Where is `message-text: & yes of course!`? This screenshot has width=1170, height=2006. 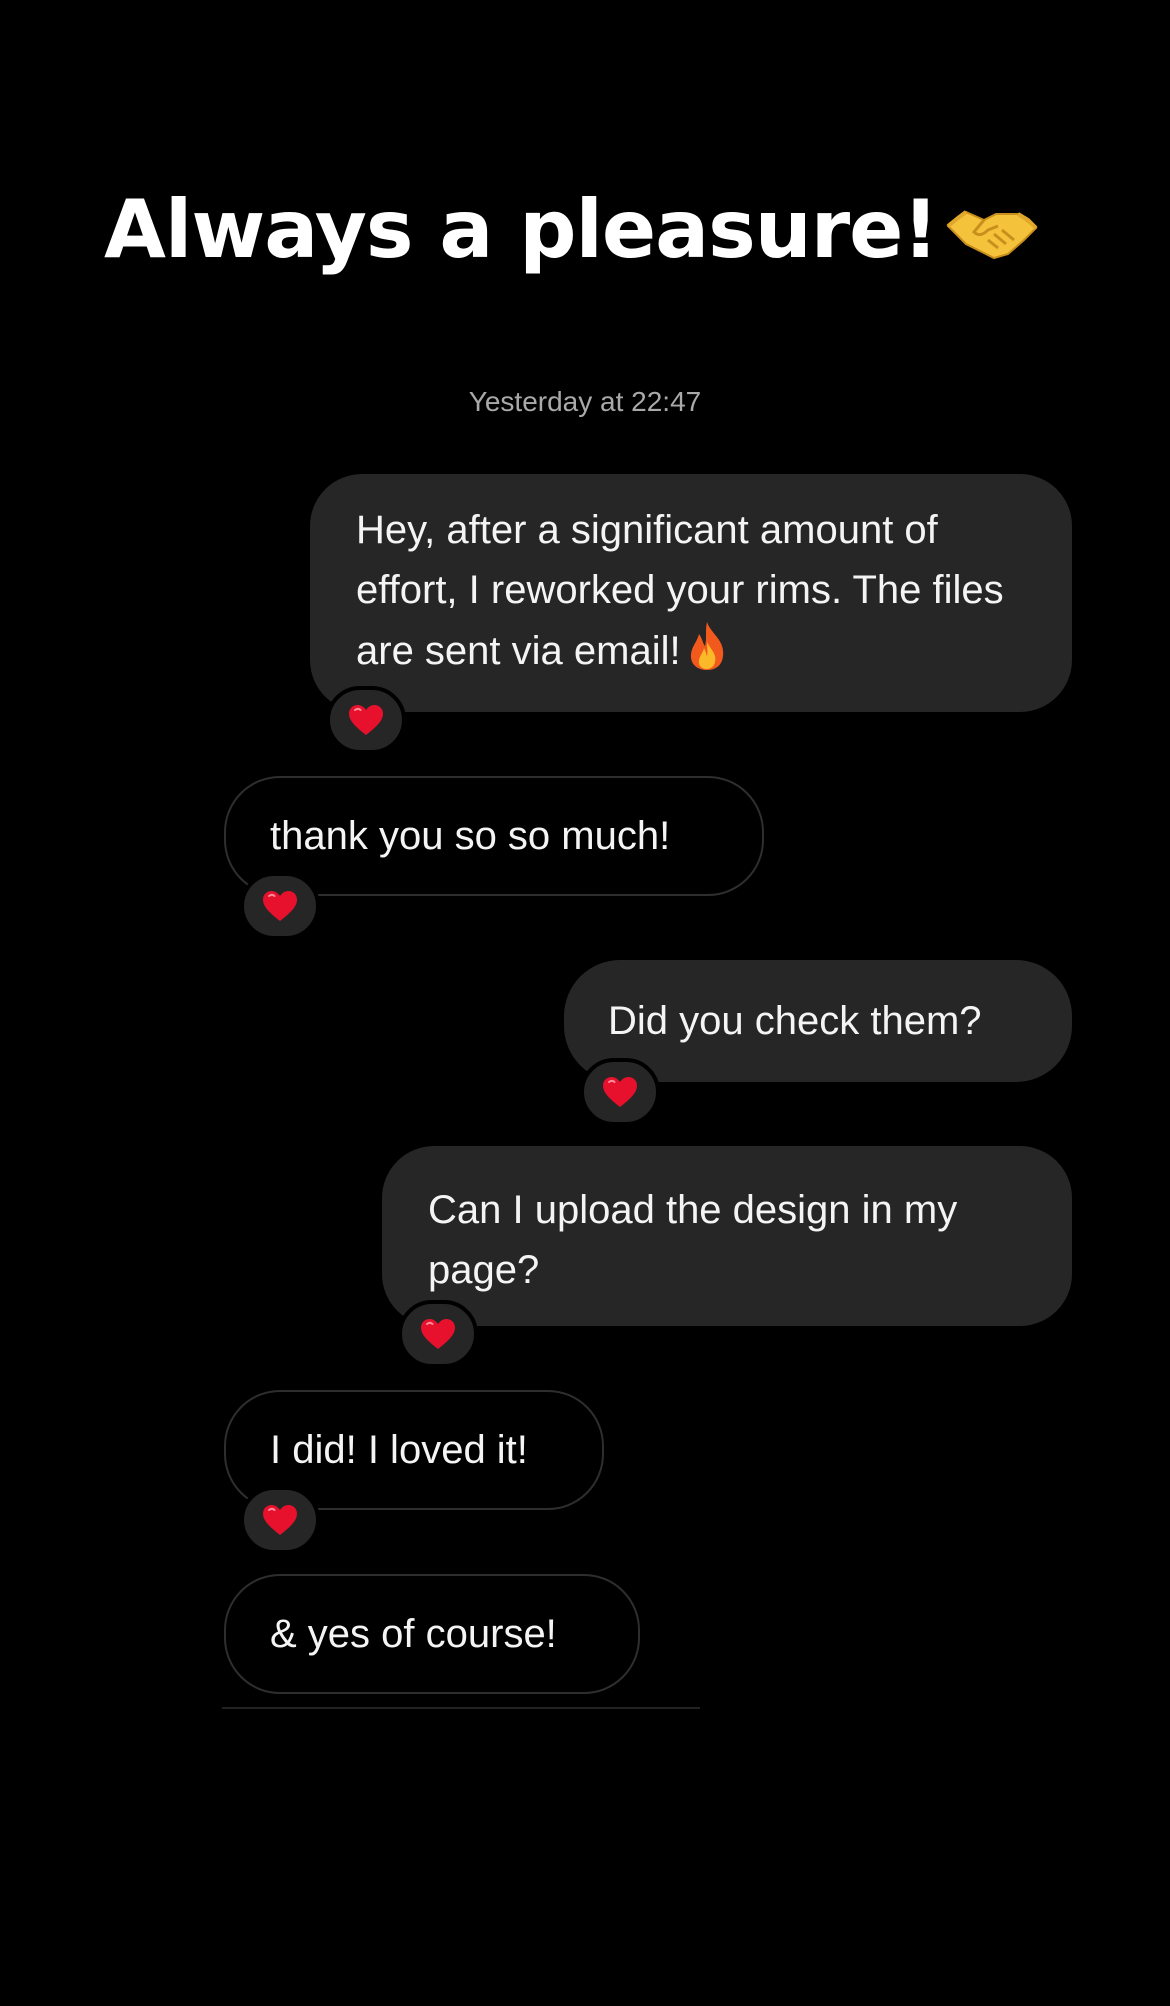
message-text: & yes of course! is located at coordinates (413, 1634).